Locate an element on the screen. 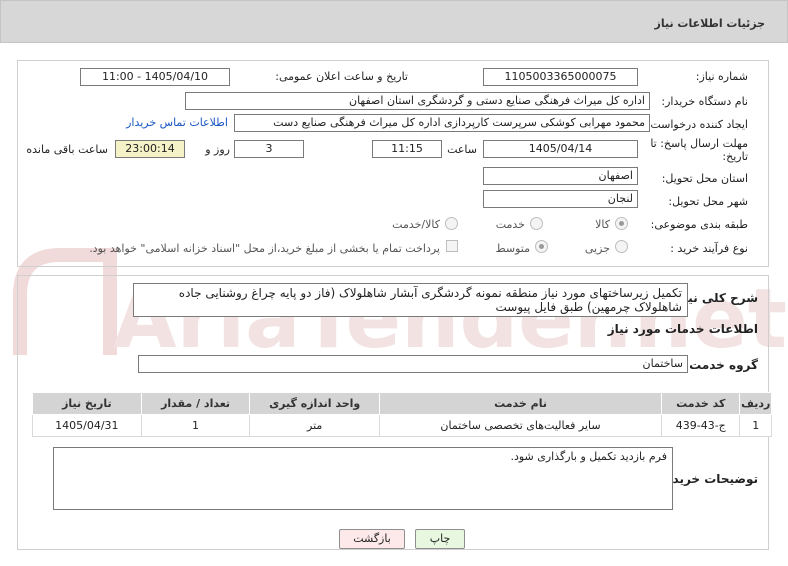 This screenshot has width=788, height=566. page-title: جزئیات اطلاعات نیاز is located at coordinates (710, 23).